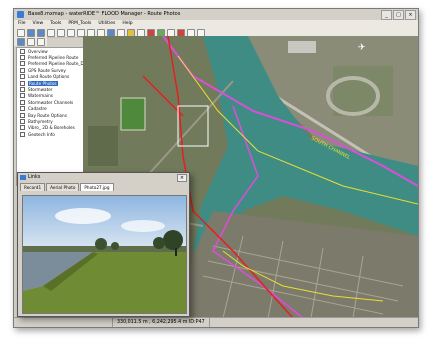  Describe the element at coordinates (63, 322) in the screenshot. I see `status-cell-blank` at that location.